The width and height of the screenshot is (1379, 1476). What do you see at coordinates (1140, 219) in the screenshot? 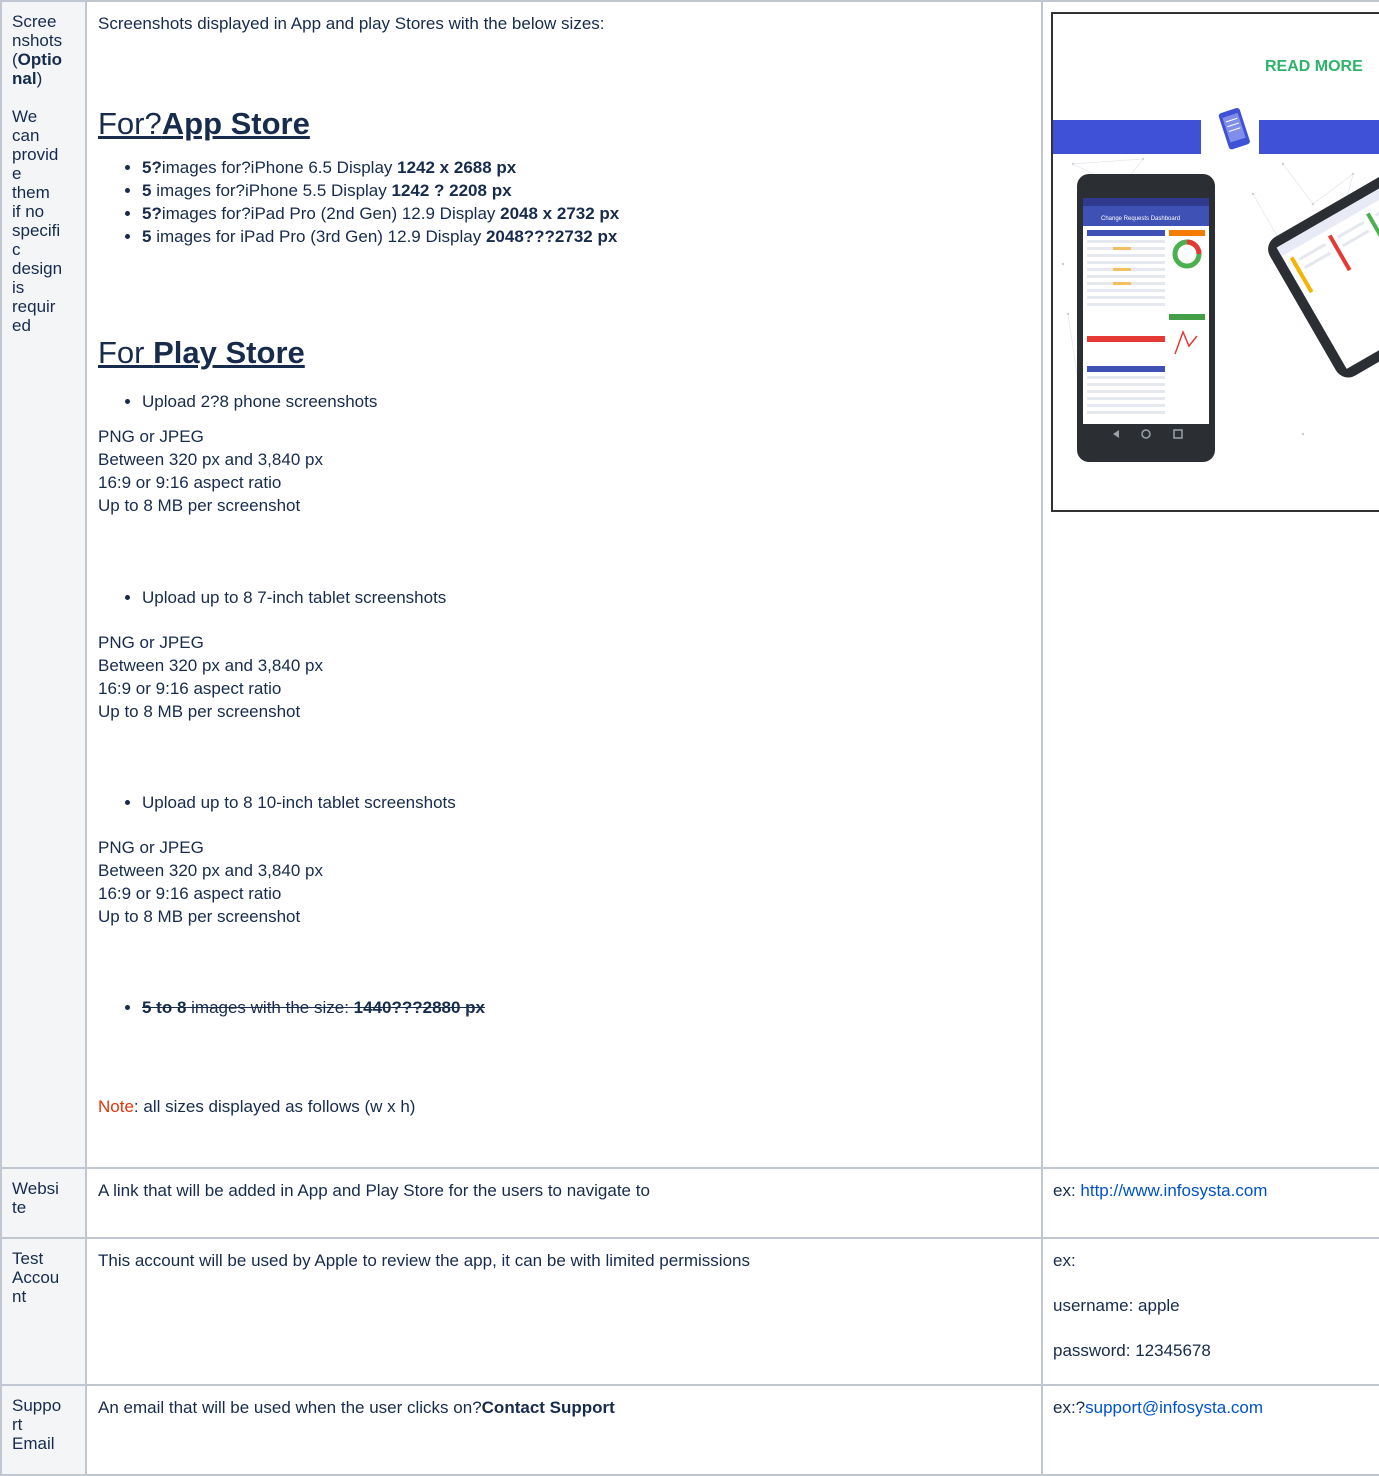
I see `phone-screen-title: Change Requests Dashboard` at bounding box center [1140, 219].